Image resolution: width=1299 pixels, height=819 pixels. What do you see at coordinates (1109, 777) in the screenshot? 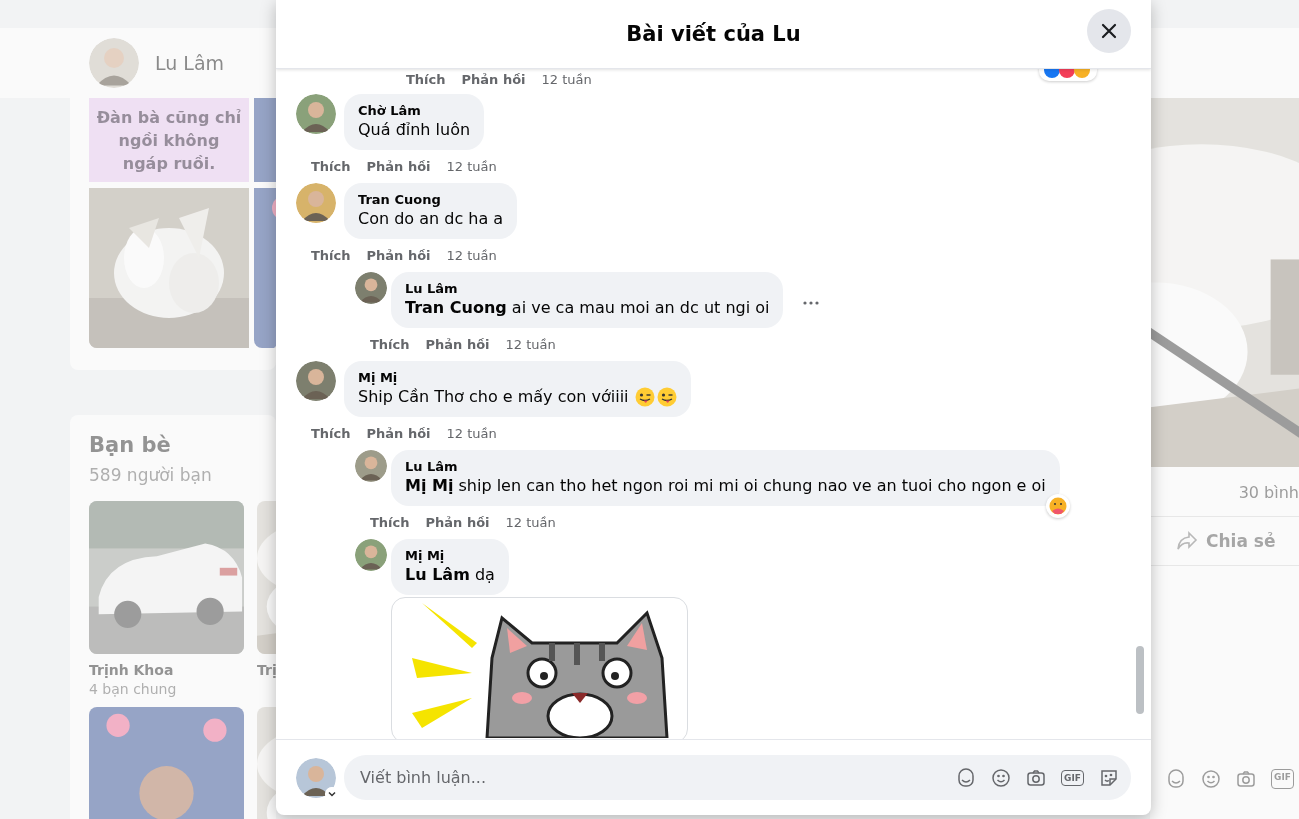
I see `sticker-icon` at bounding box center [1109, 777].